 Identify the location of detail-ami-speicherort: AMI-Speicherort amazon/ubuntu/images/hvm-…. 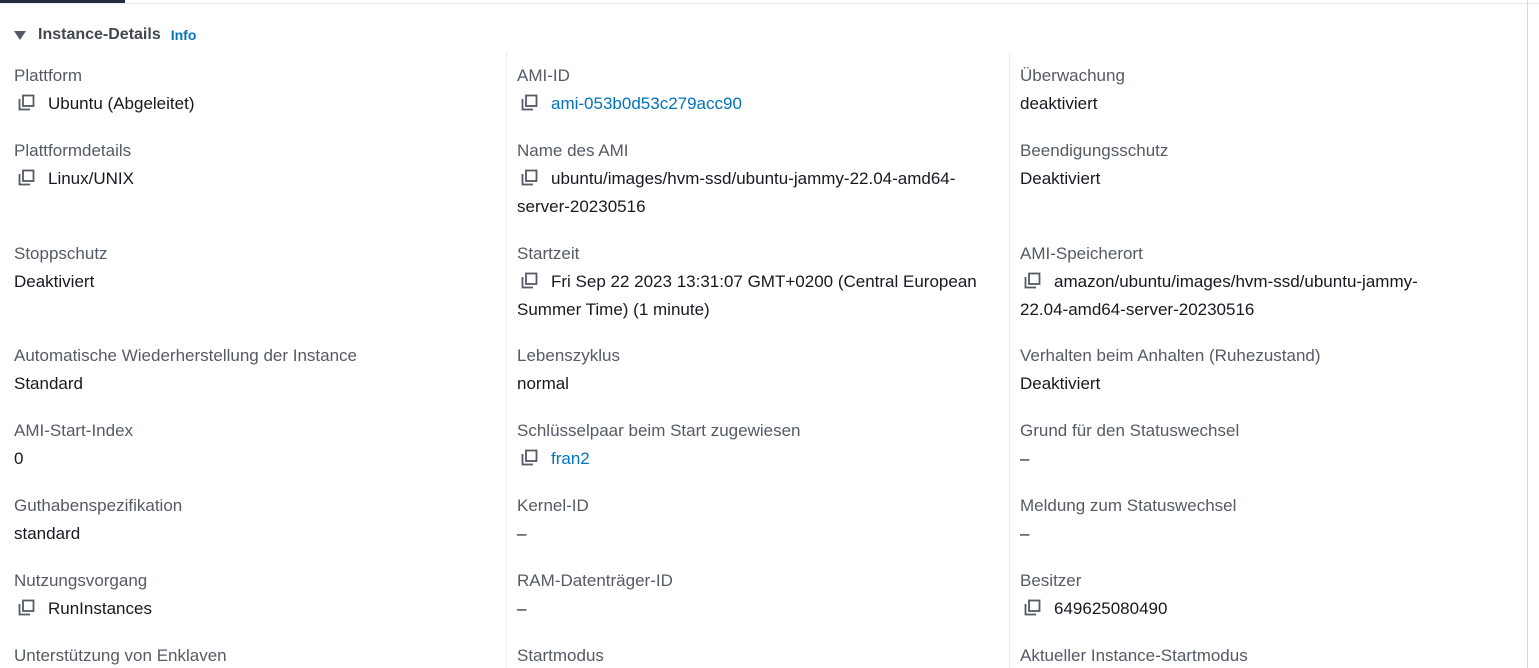
(1240, 284).